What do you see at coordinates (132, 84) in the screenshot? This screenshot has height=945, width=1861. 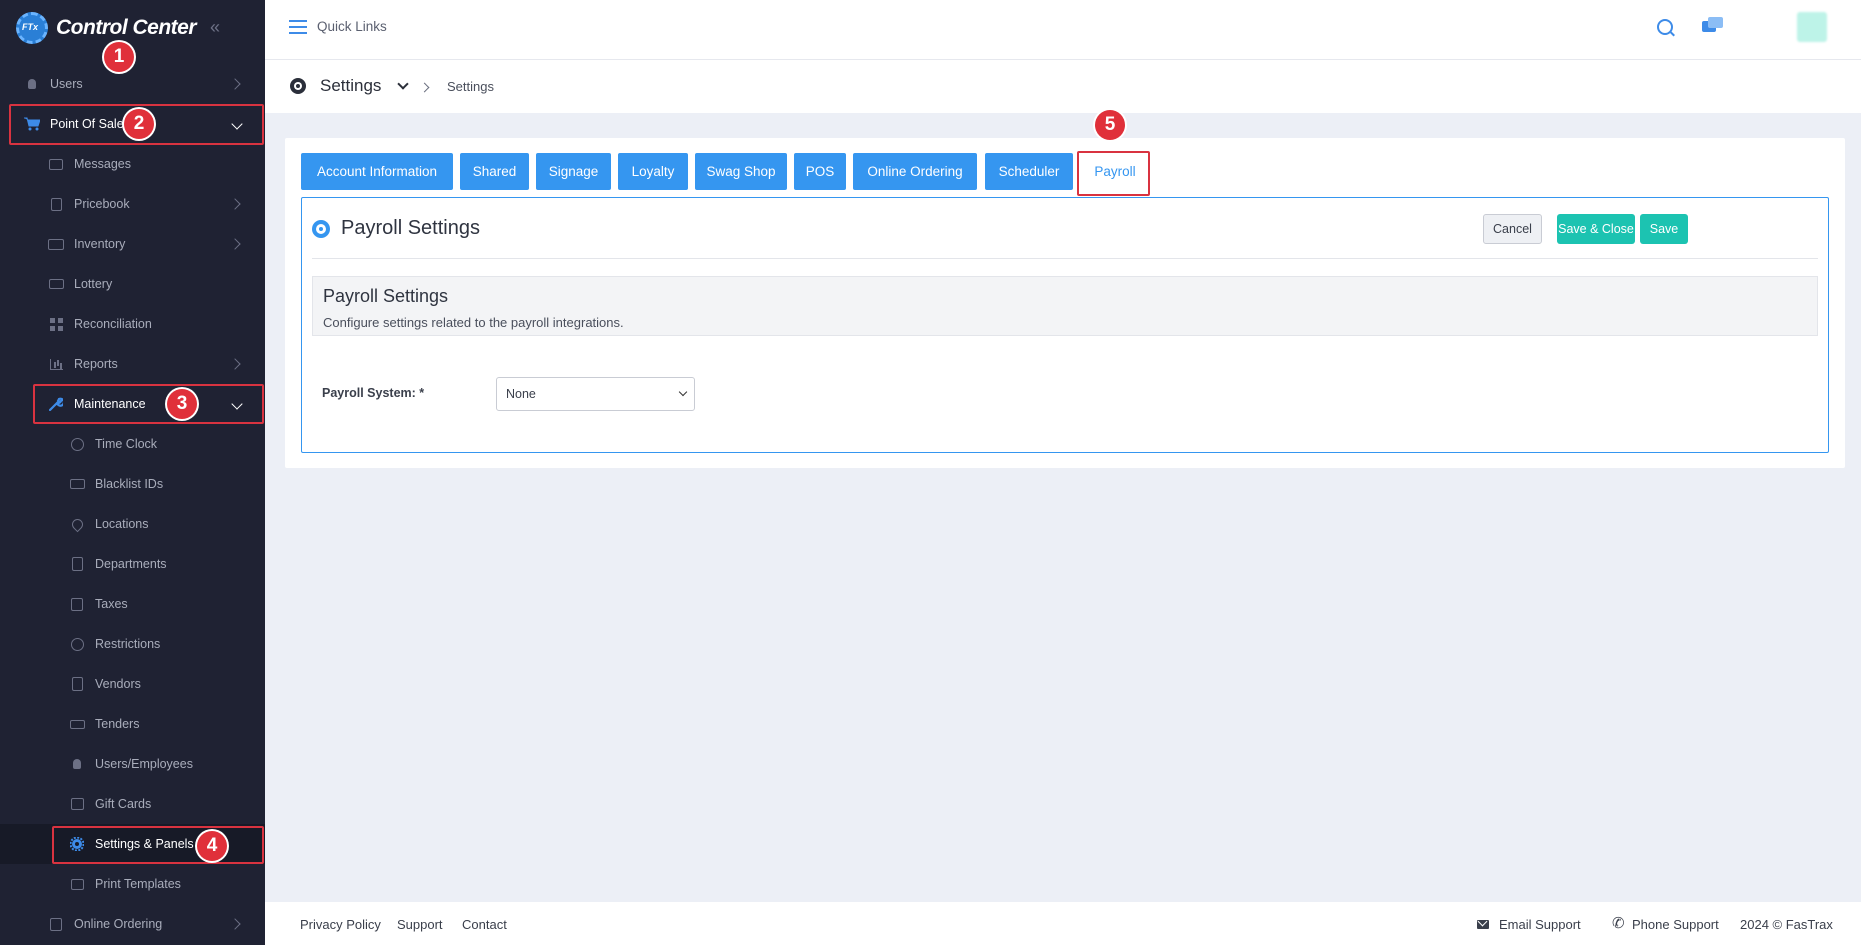 I see `sidebar-item-users: Users` at bounding box center [132, 84].